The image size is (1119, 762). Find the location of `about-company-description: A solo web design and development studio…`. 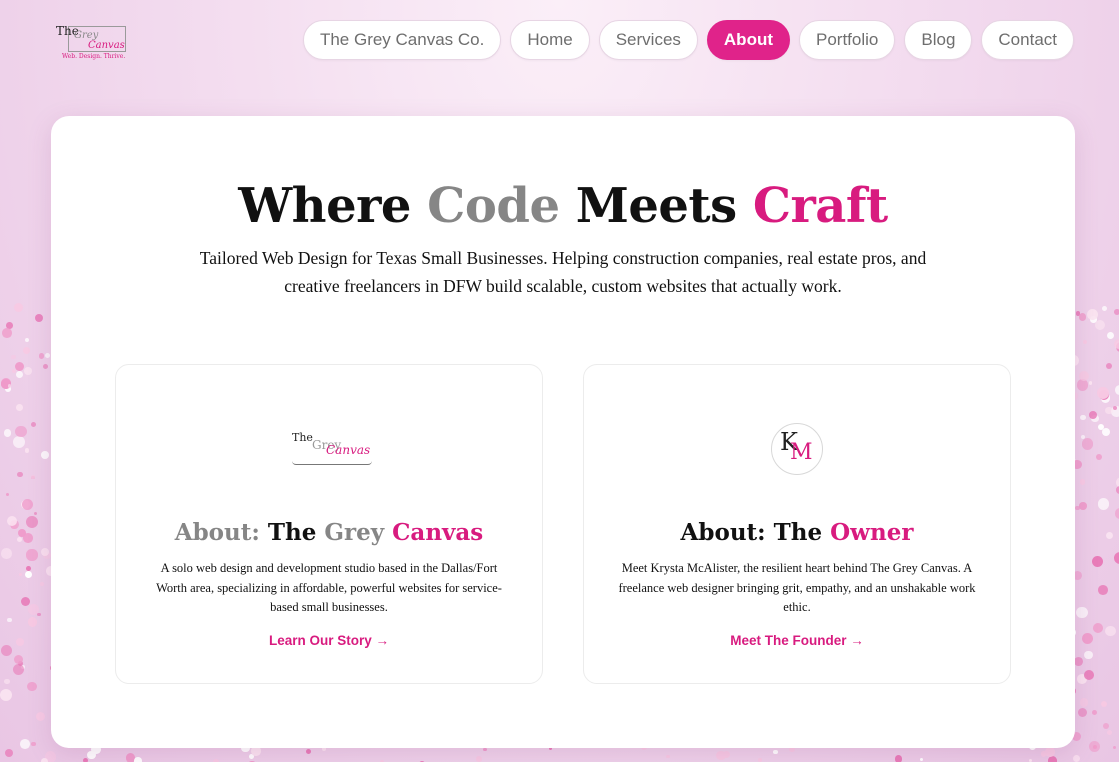

about-company-description: A solo web design and development studio… is located at coordinates (329, 587).